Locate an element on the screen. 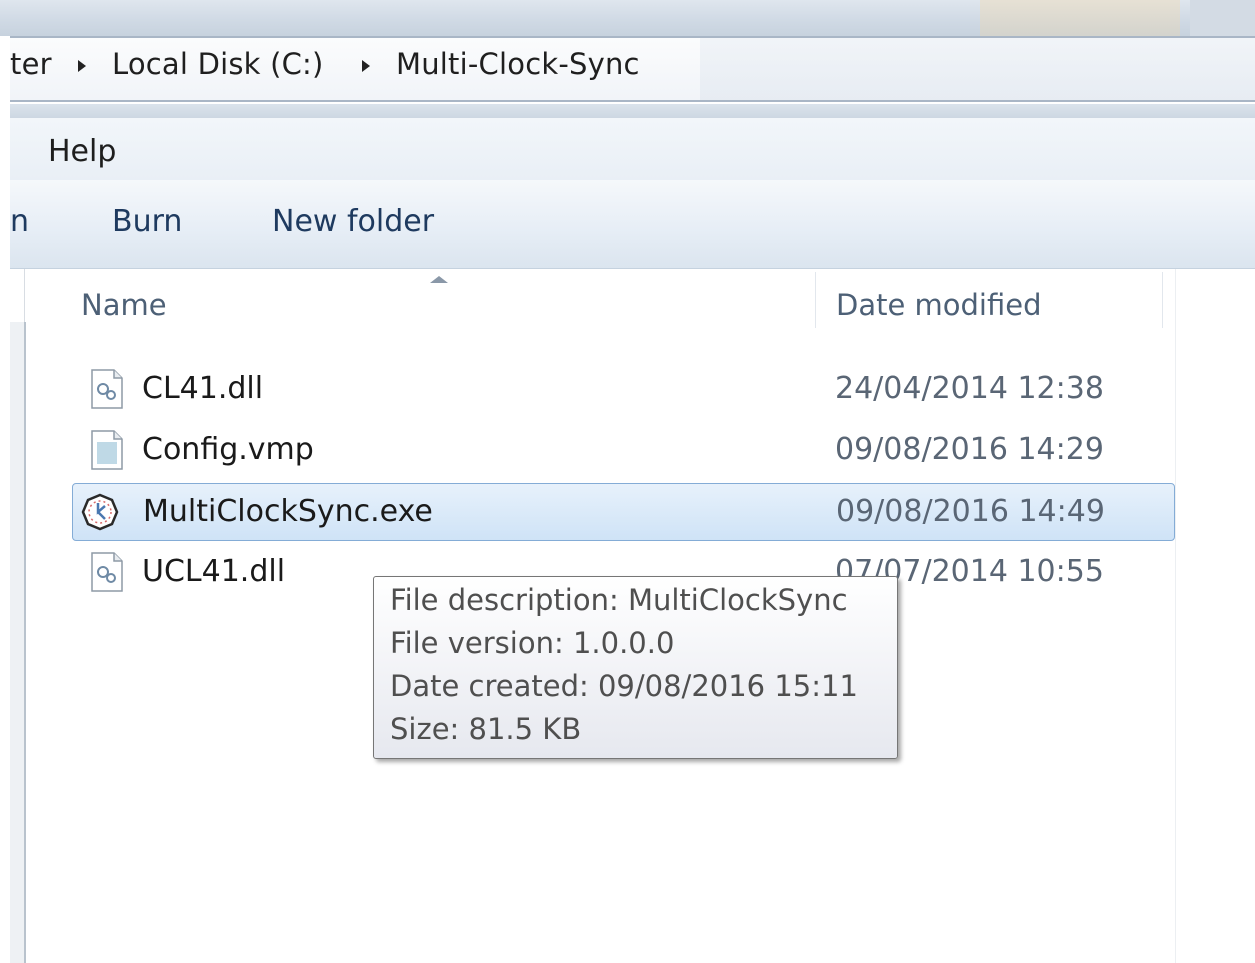  navigation-pane-scrollbar is located at coordinates (18, 642).